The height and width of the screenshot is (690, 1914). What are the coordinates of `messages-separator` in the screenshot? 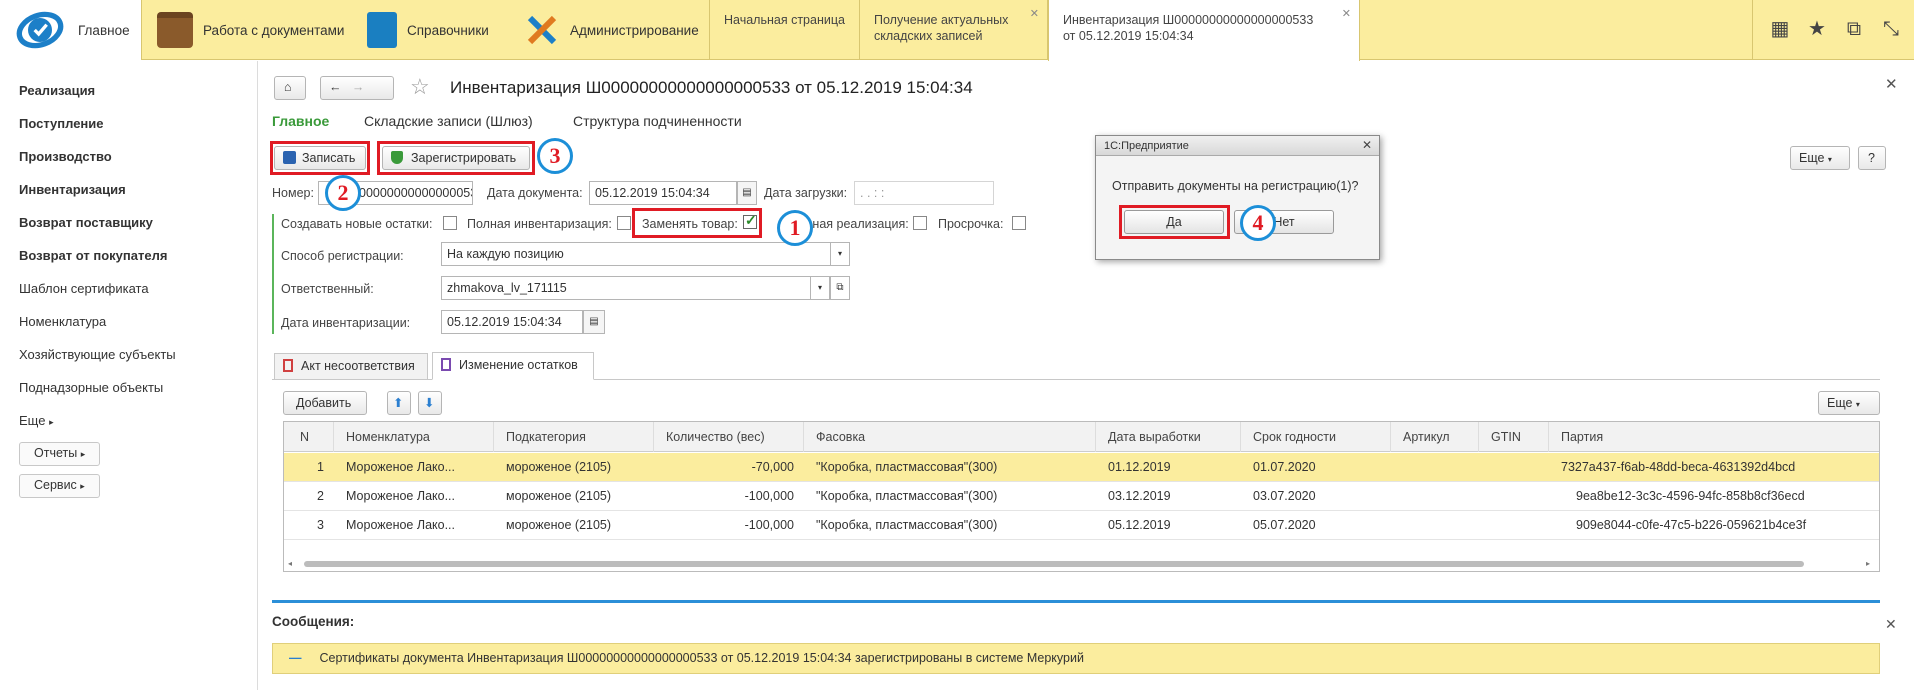 It's located at (1076, 601).